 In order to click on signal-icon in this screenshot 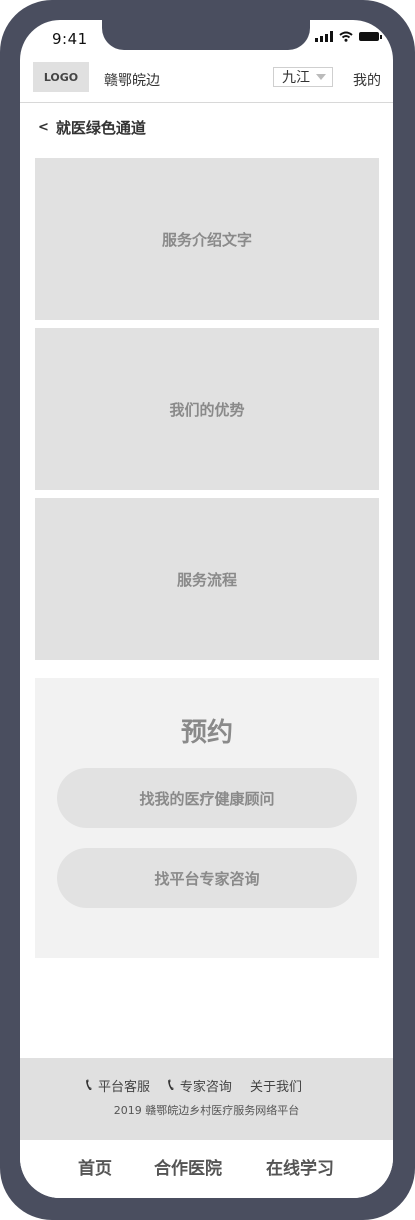, I will do `click(324, 36)`.